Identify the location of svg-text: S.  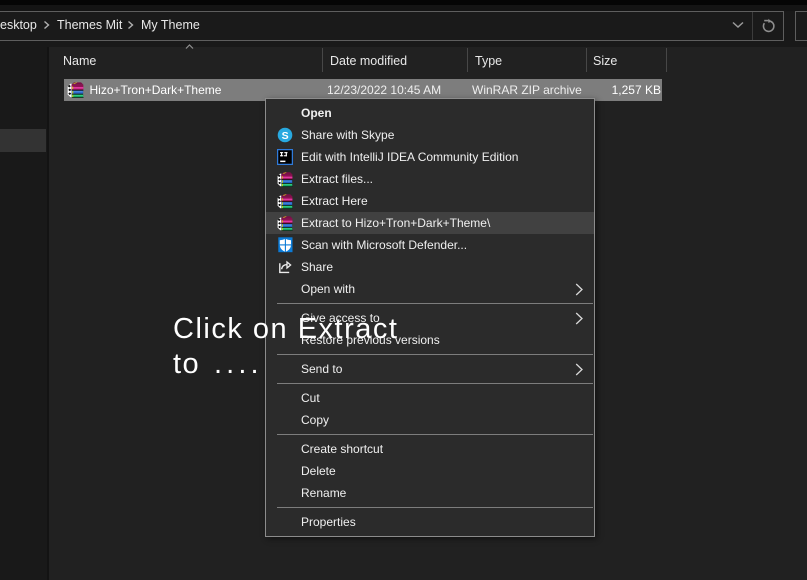
(285, 136).